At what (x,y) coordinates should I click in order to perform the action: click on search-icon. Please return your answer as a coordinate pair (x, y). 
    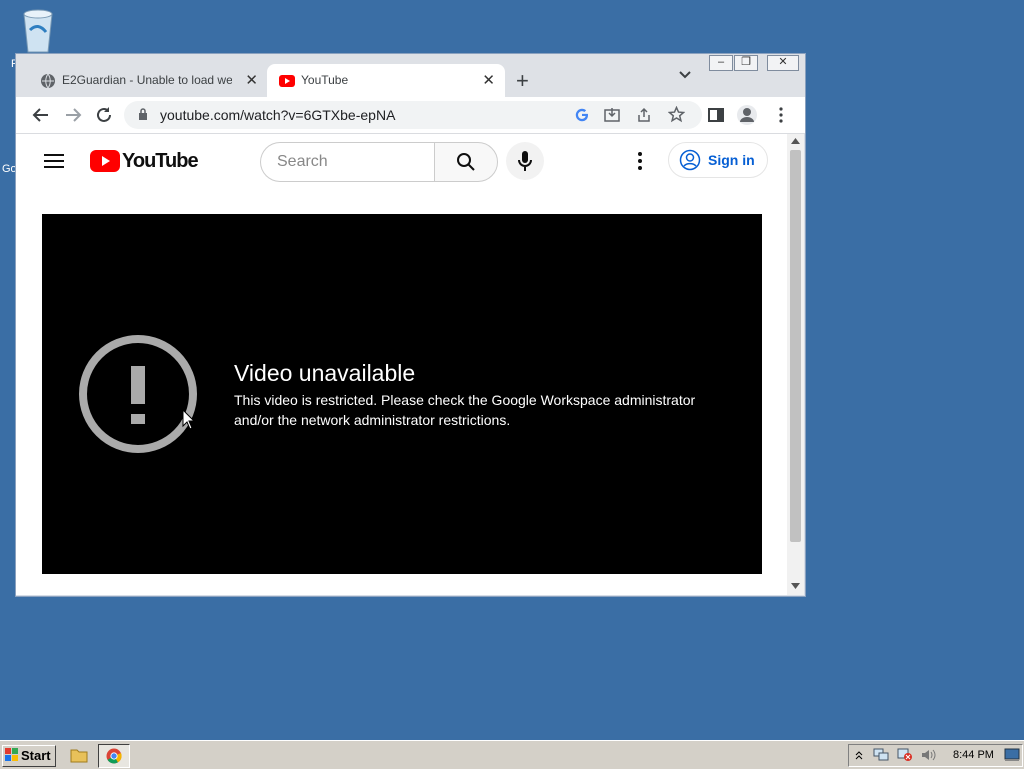
    Looking at the image, I should click on (466, 162).